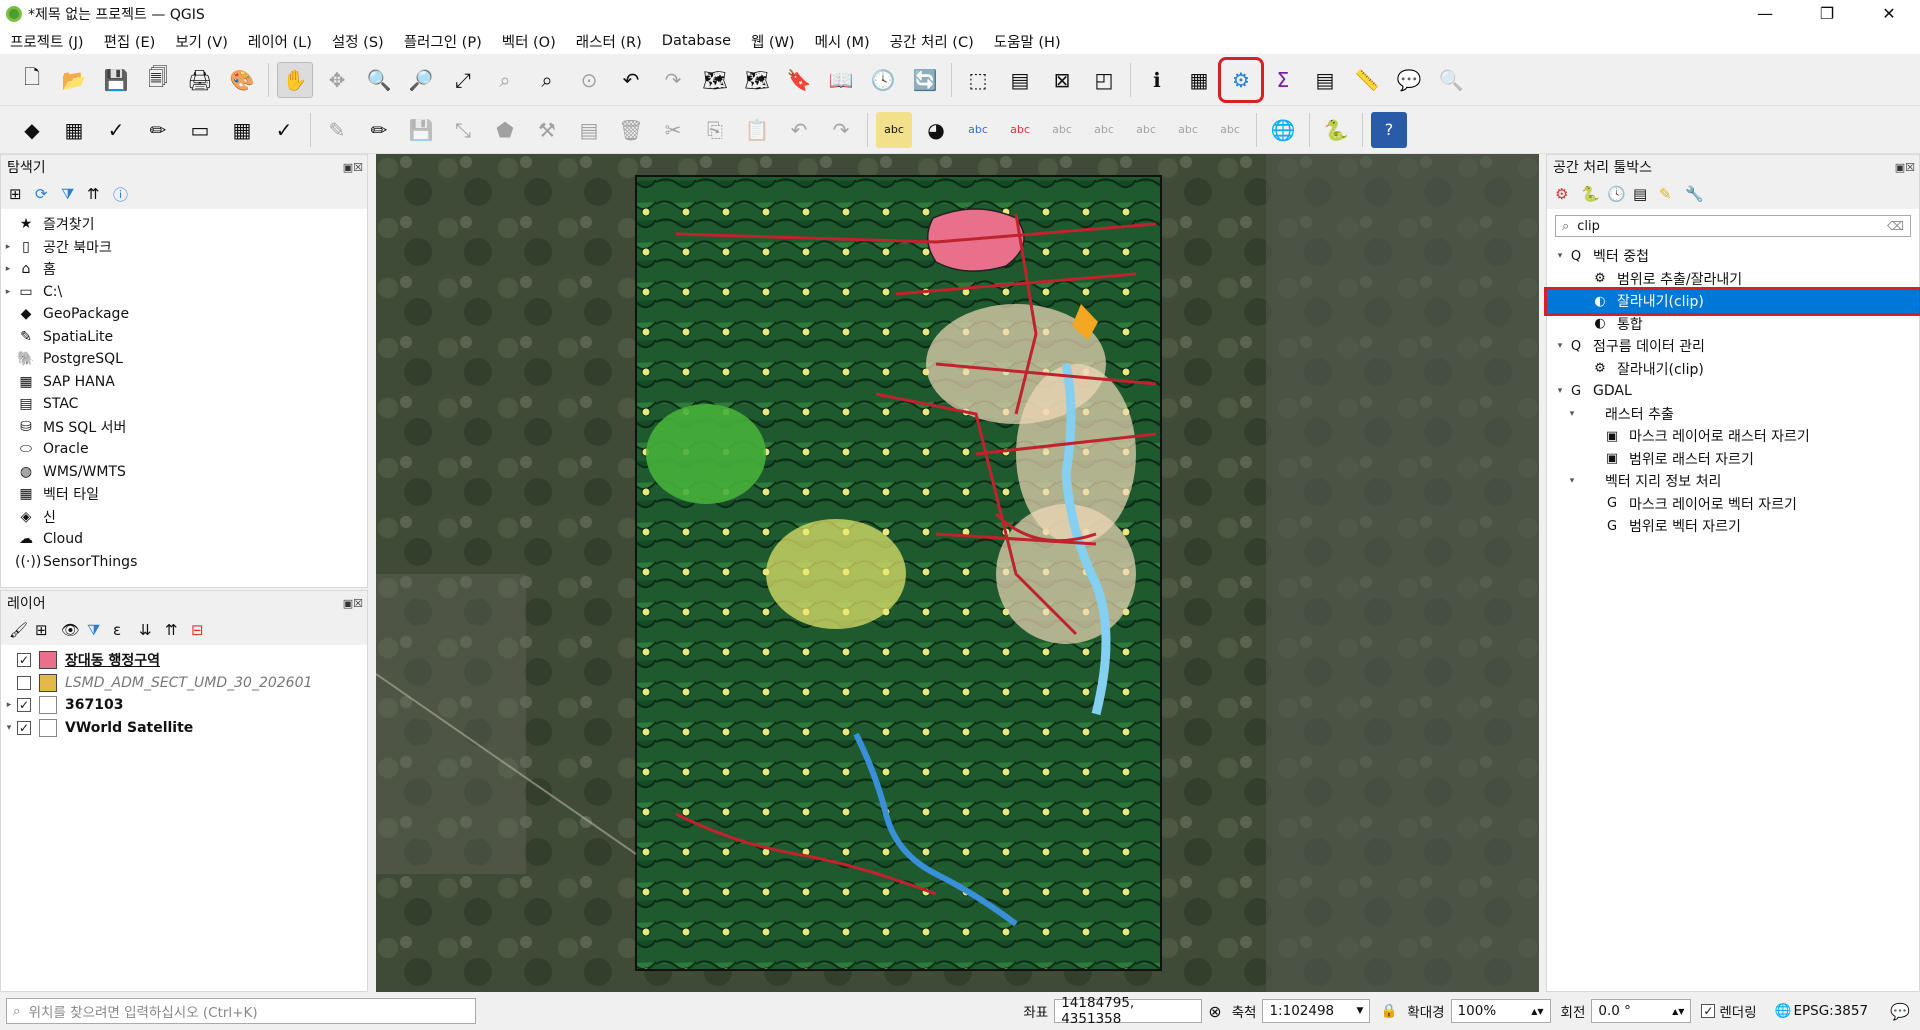 The image size is (1920, 1030). Describe the element at coordinates (47, 41) in the screenshot. I see `menu-project: 프로젝트 (J)` at that location.